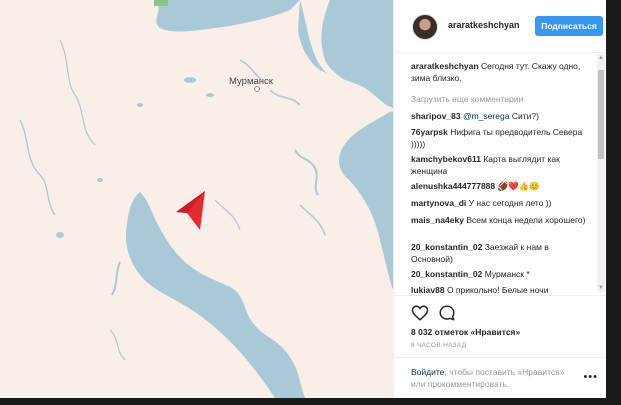  What do you see at coordinates (439, 345) in the screenshot?
I see `post-timestamp: 8 ЧАСОВ НАЗАД` at bounding box center [439, 345].